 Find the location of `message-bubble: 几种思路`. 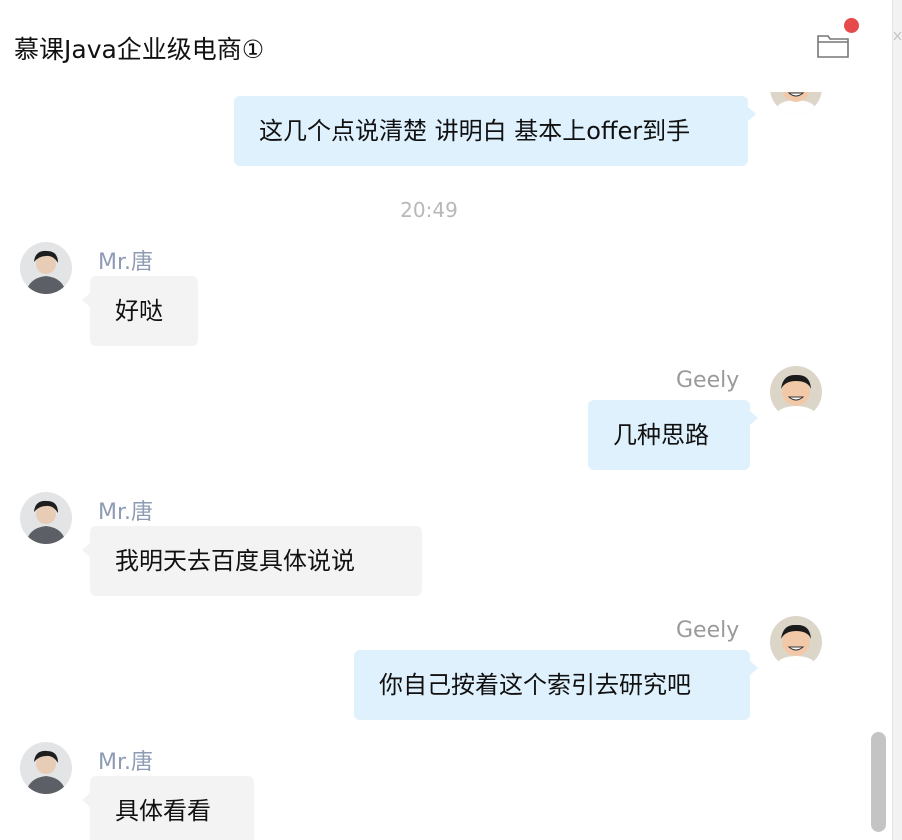

message-bubble: 几种思路 is located at coordinates (673, 435).